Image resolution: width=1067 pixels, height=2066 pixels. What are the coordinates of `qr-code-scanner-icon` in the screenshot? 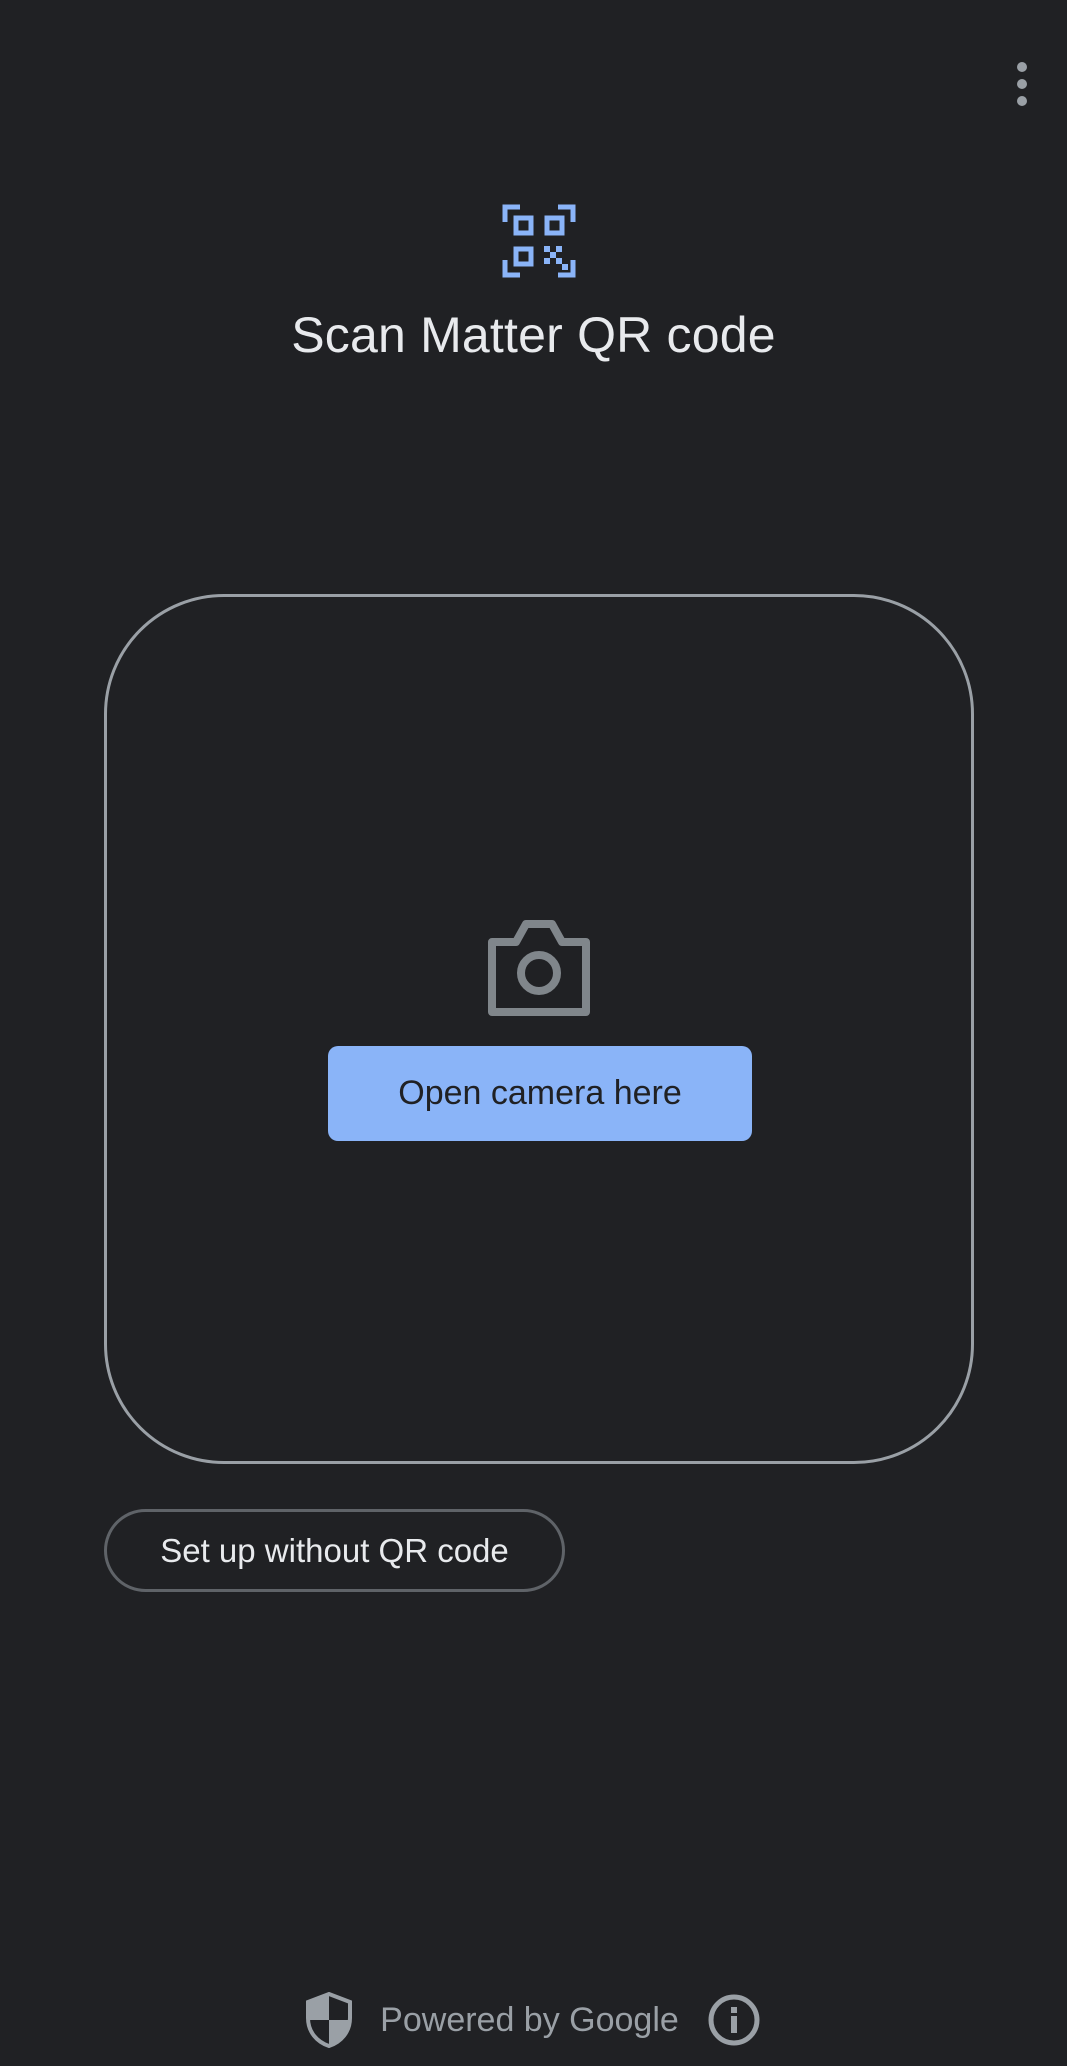 It's located at (539, 241).